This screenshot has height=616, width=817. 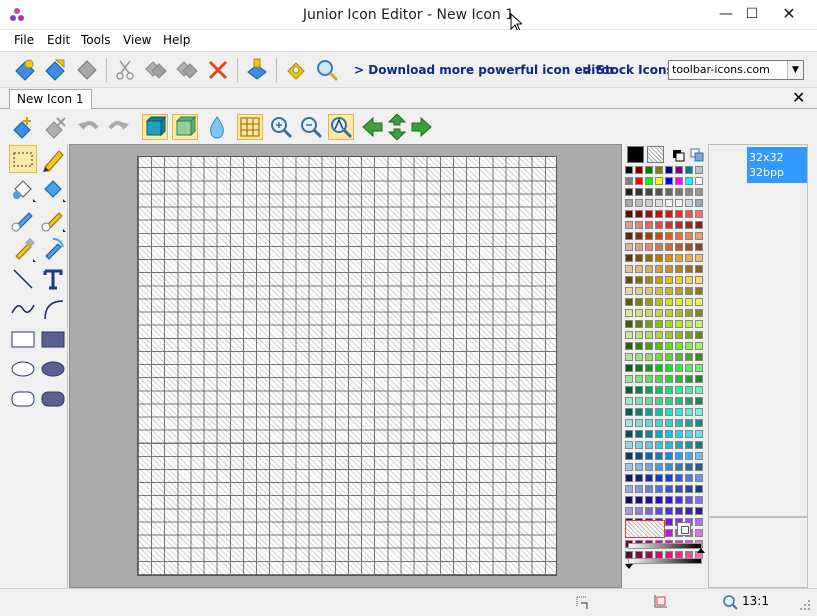 I want to click on close-tab-icon: ✕, so click(x=798, y=97).